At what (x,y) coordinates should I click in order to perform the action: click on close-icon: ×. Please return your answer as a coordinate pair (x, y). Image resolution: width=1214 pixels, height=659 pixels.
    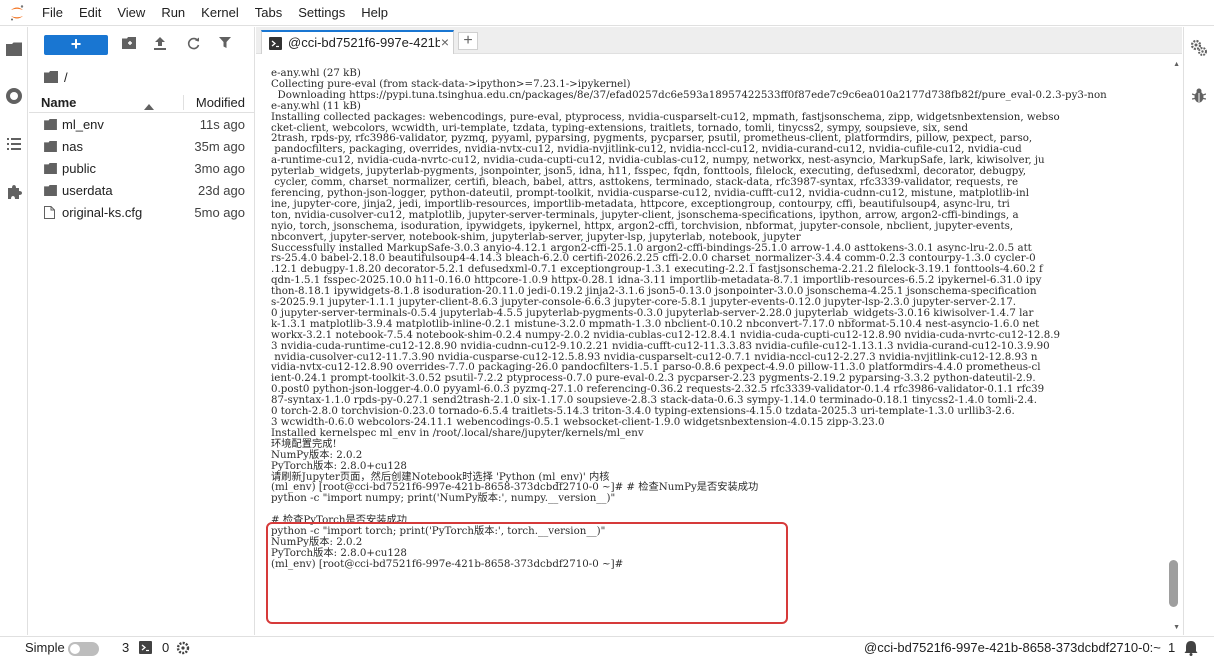
    Looking at the image, I should click on (445, 42).